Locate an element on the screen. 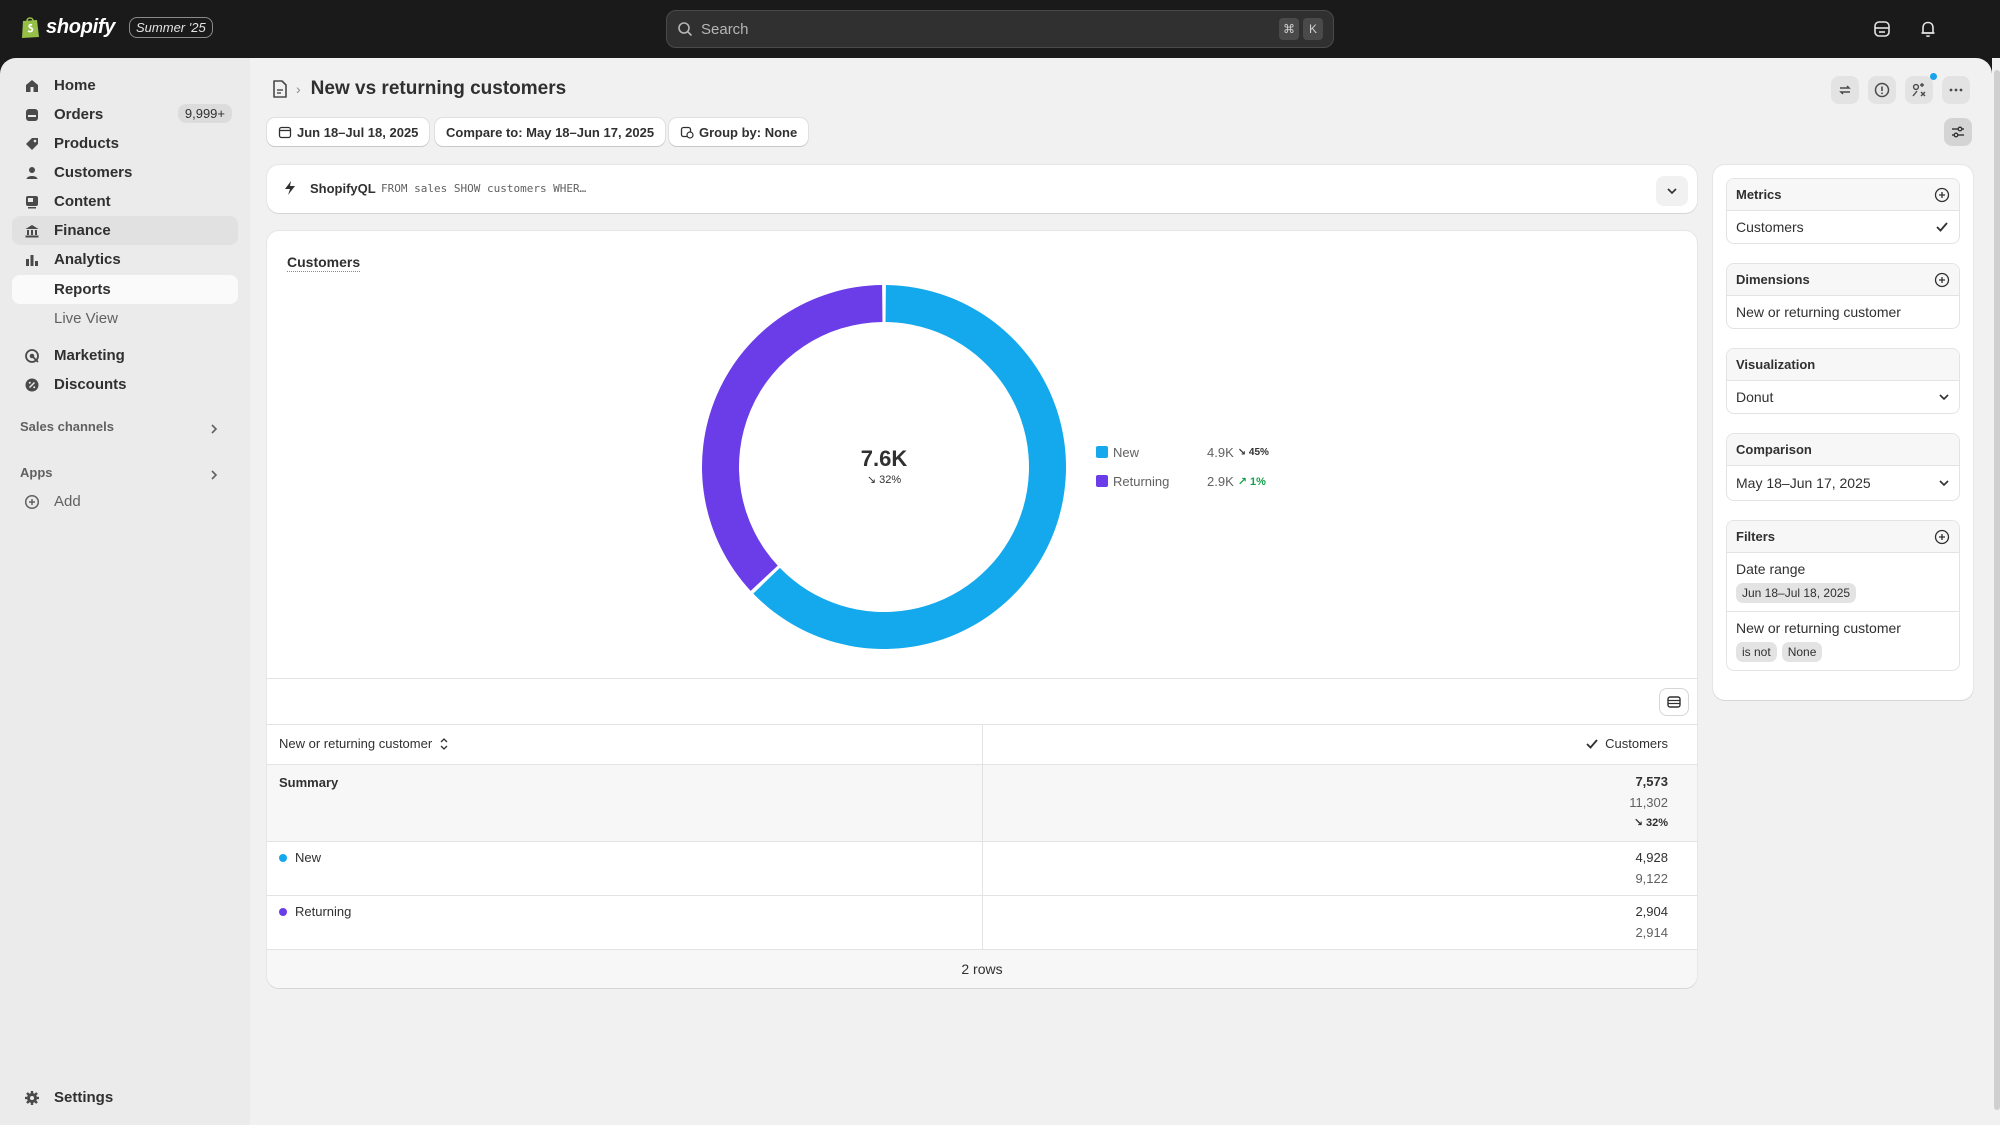  sidebar-item-label: Content is located at coordinates (82, 201).